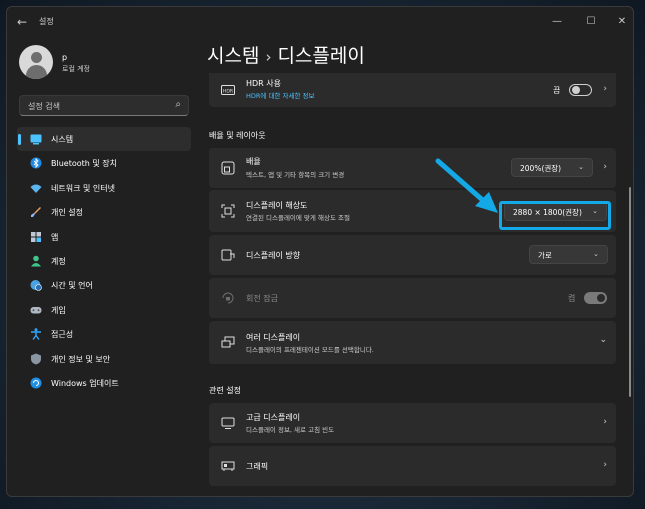 This screenshot has width=645, height=509. Describe the element at coordinates (630, 292) in the screenshot. I see `scrollbar` at that location.